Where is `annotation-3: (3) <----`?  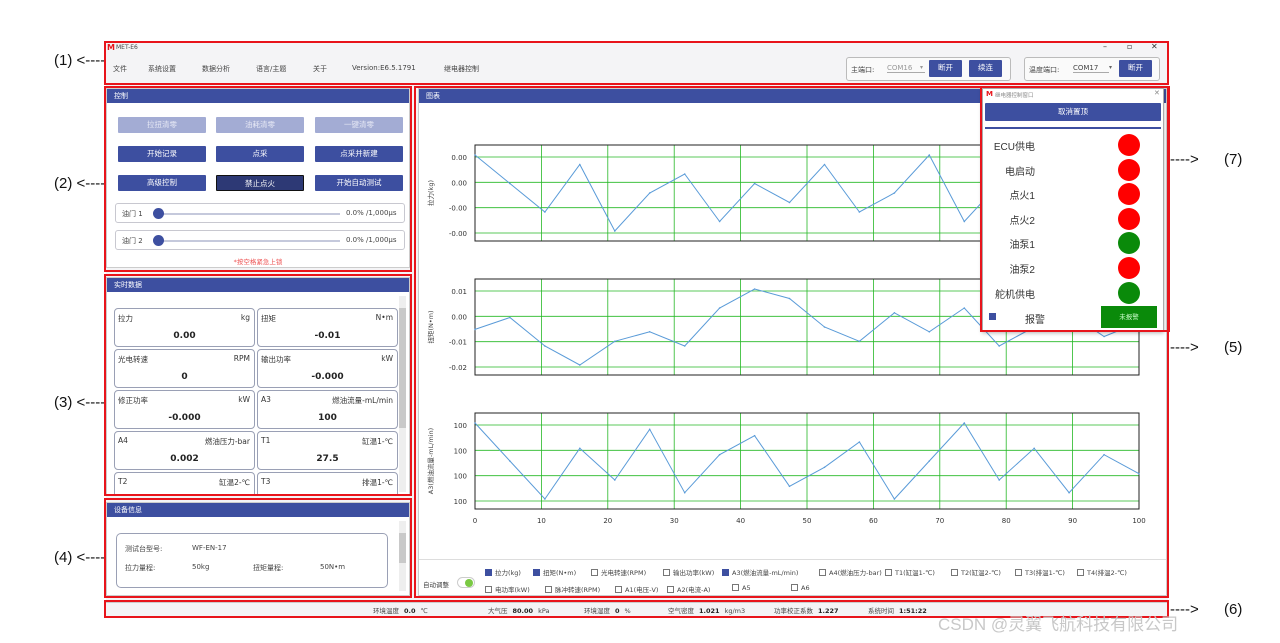 annotation-3: (3) <---- is located at coordinates (80, 402).